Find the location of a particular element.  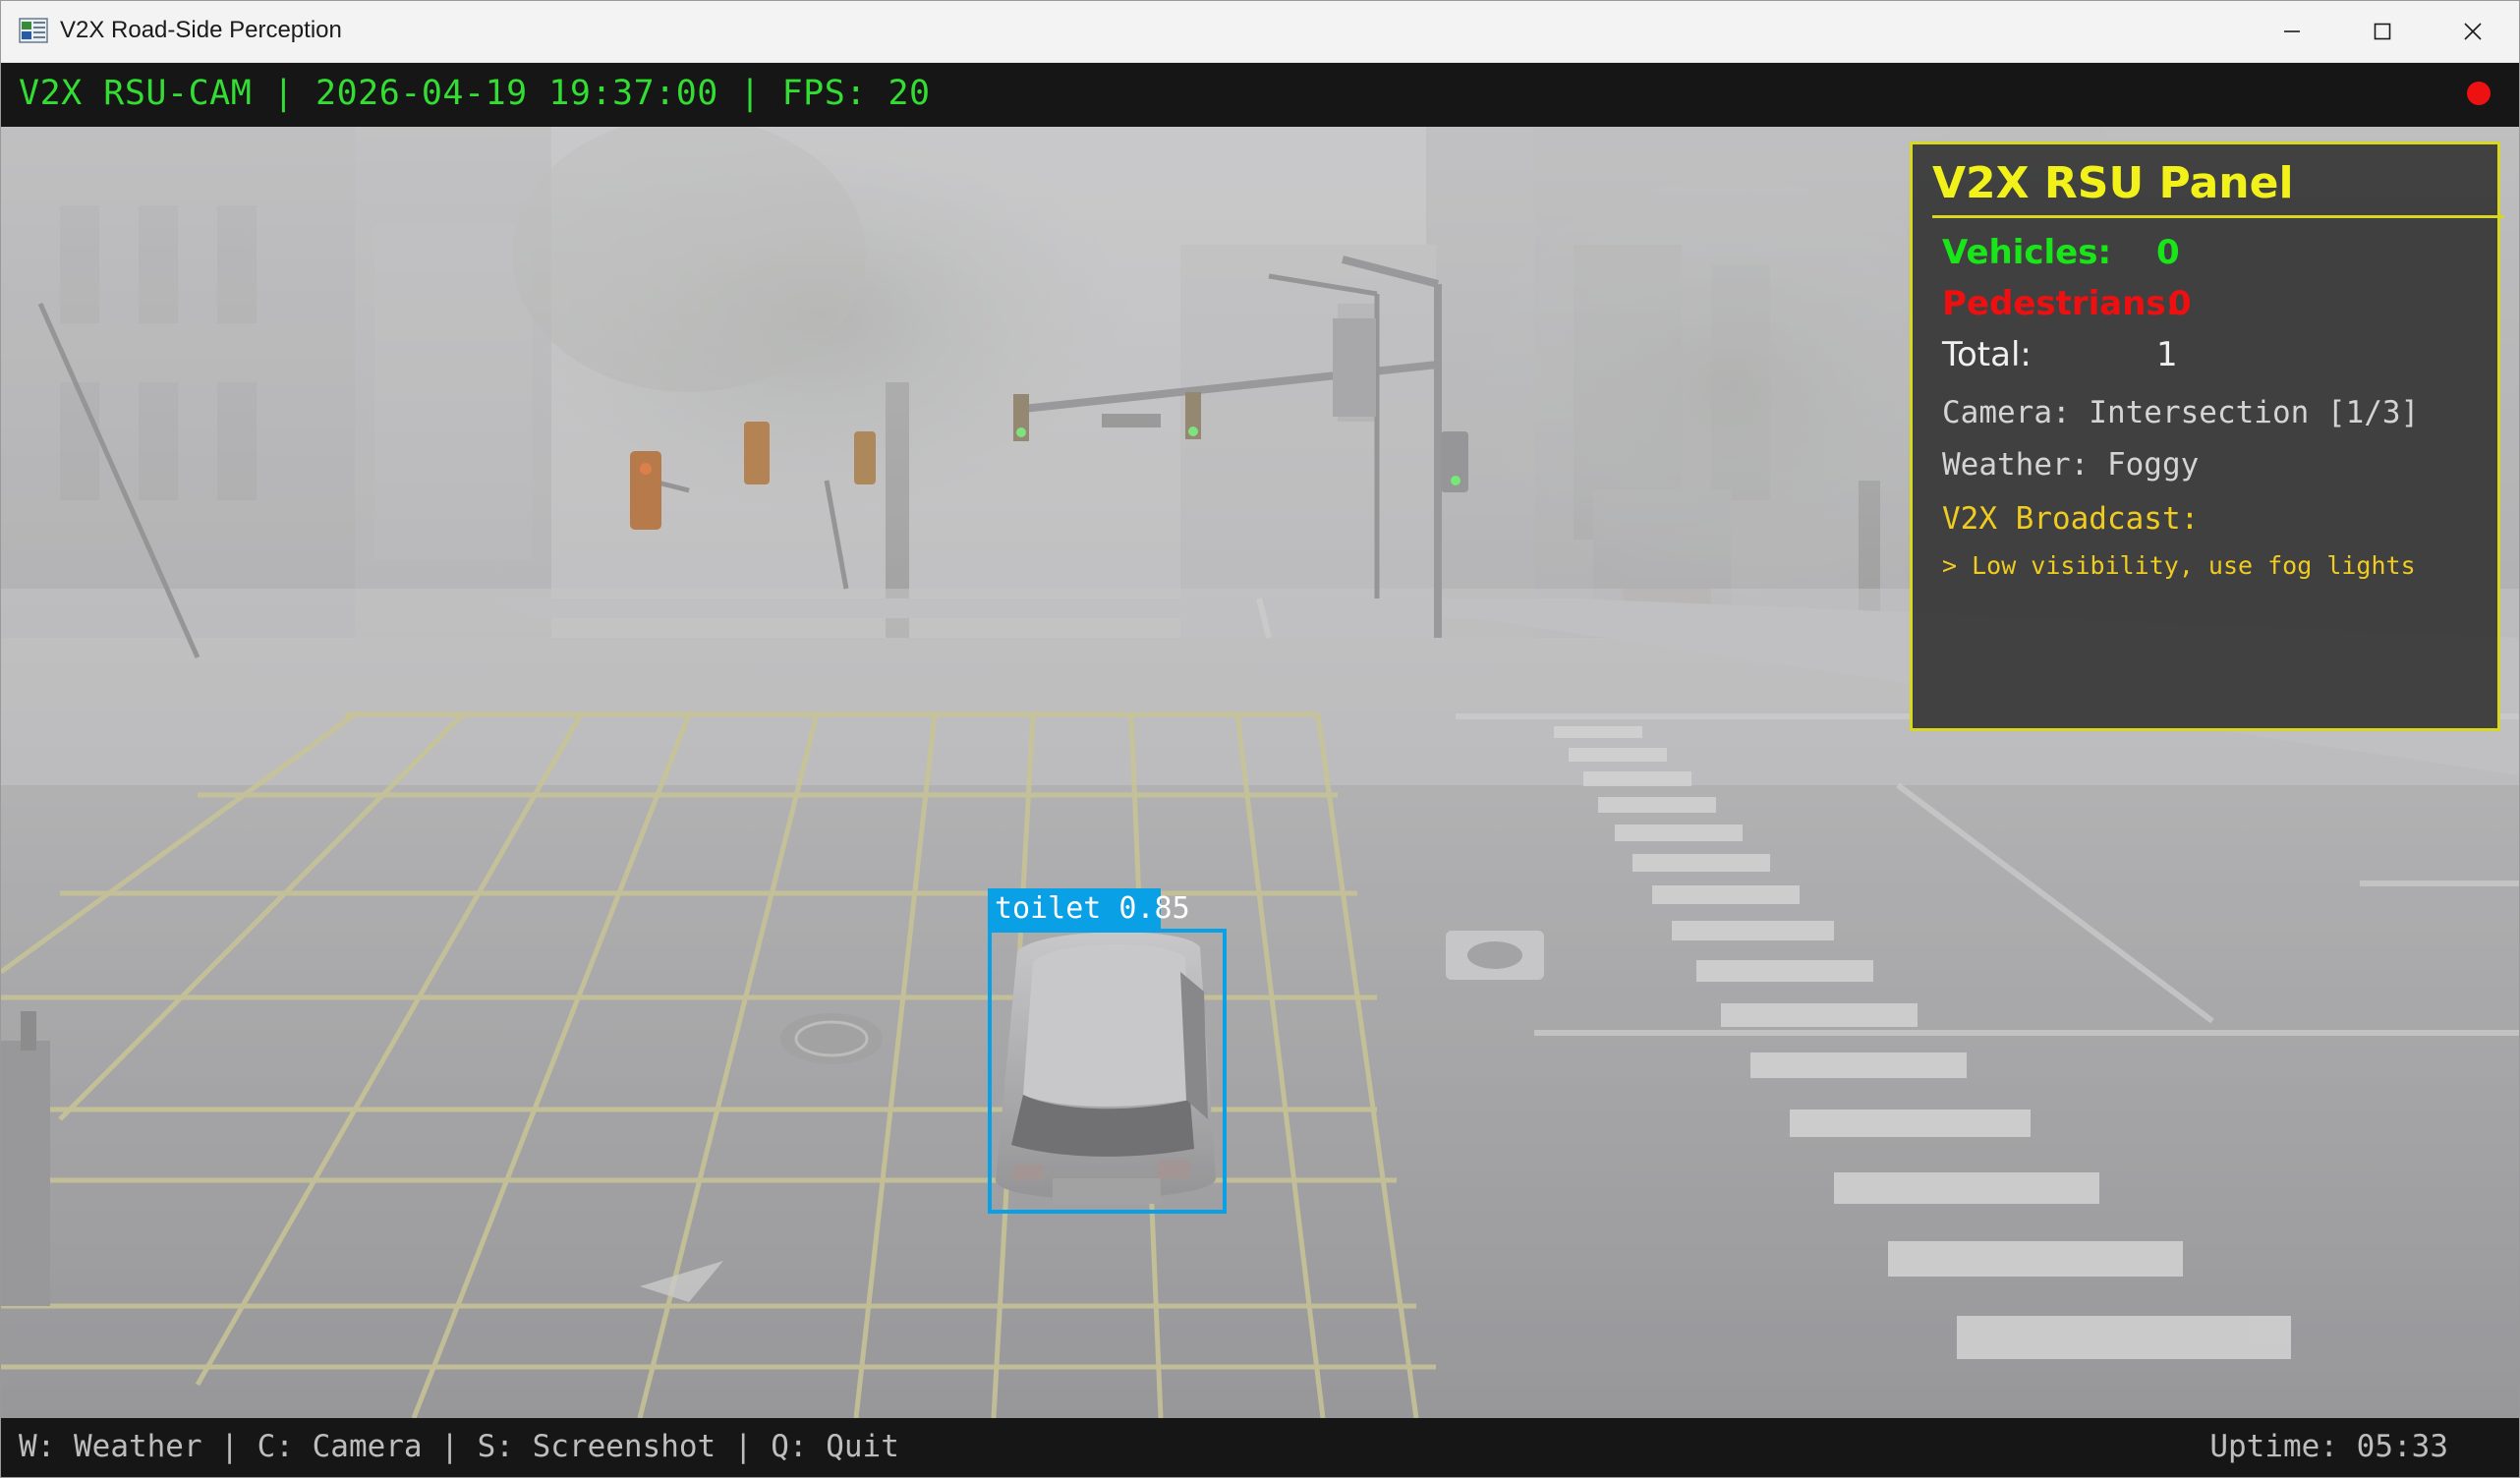

close-icon is located at coordinates (2473, 31).